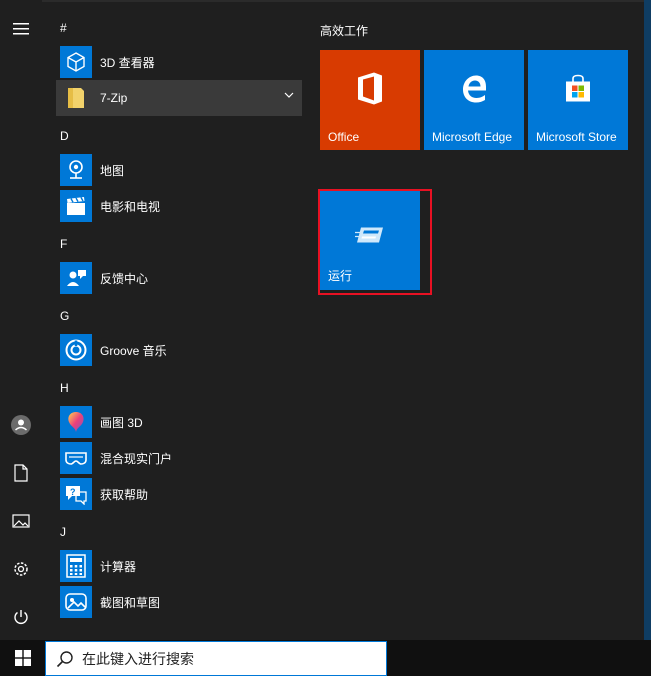 The image size is (651, 676). I want to click on groove-icon, so click(76, 350).